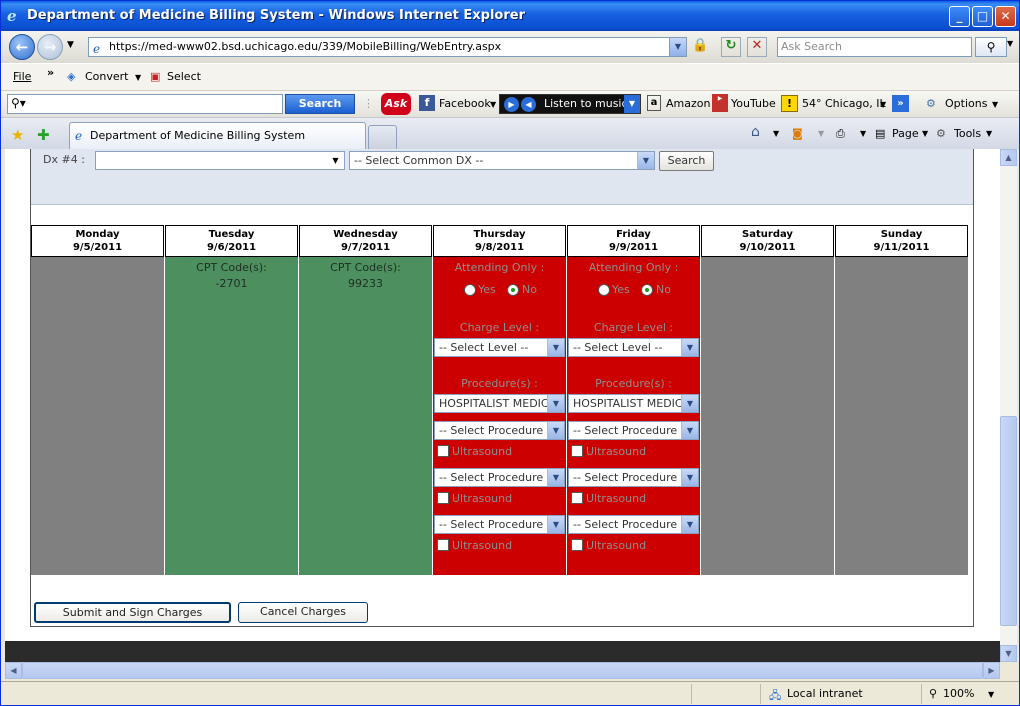 The image size is (1020, 706). I want to click on close-button: ✕, so click(1005, 16).